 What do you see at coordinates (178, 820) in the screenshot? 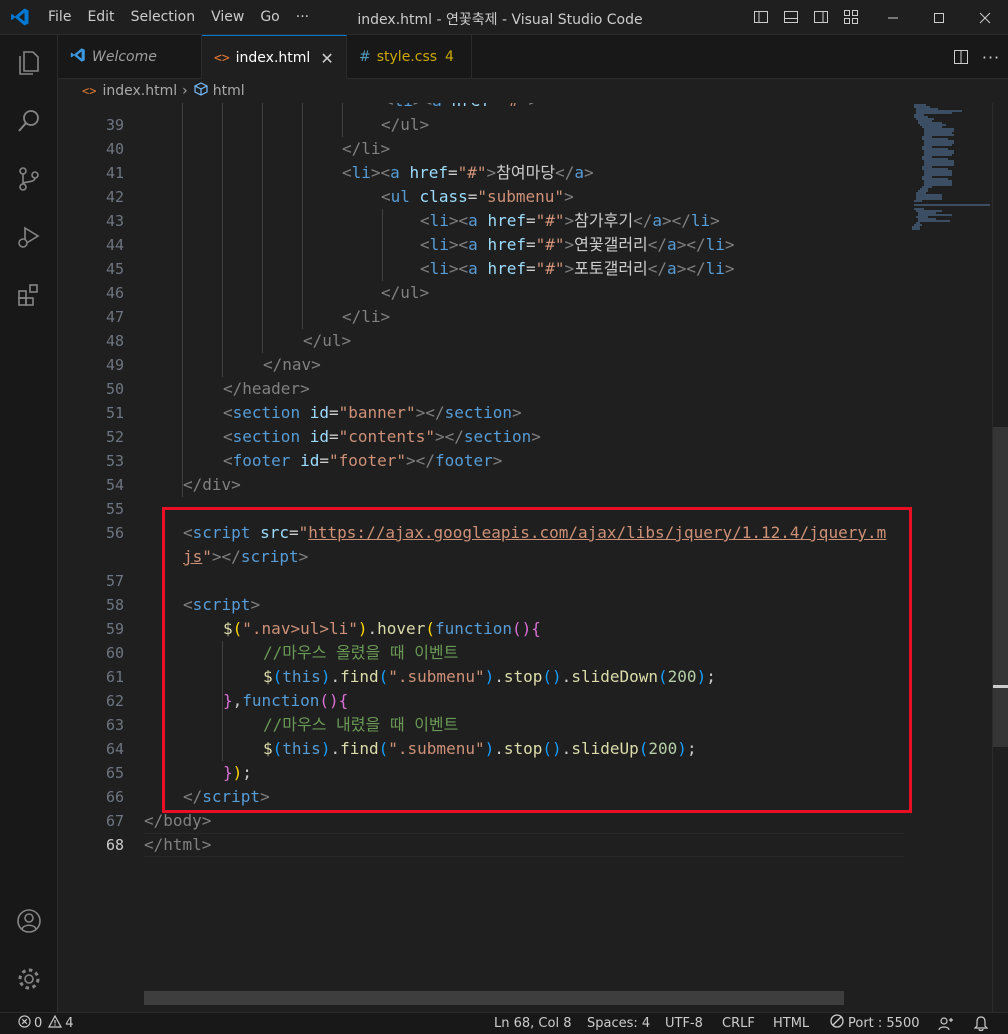
I see `code-token: </body>` at bounding box center [178, 820].